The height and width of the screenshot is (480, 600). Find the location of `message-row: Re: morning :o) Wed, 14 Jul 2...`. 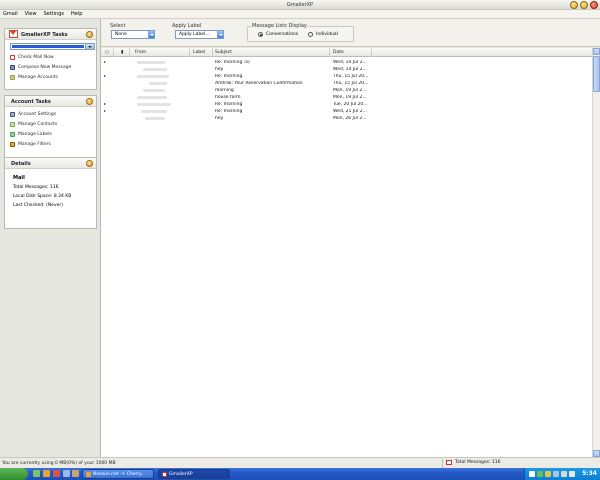

message-row: Re: morning :o) Wed, 14 Jul 2... is located at coordinates (346, 62).